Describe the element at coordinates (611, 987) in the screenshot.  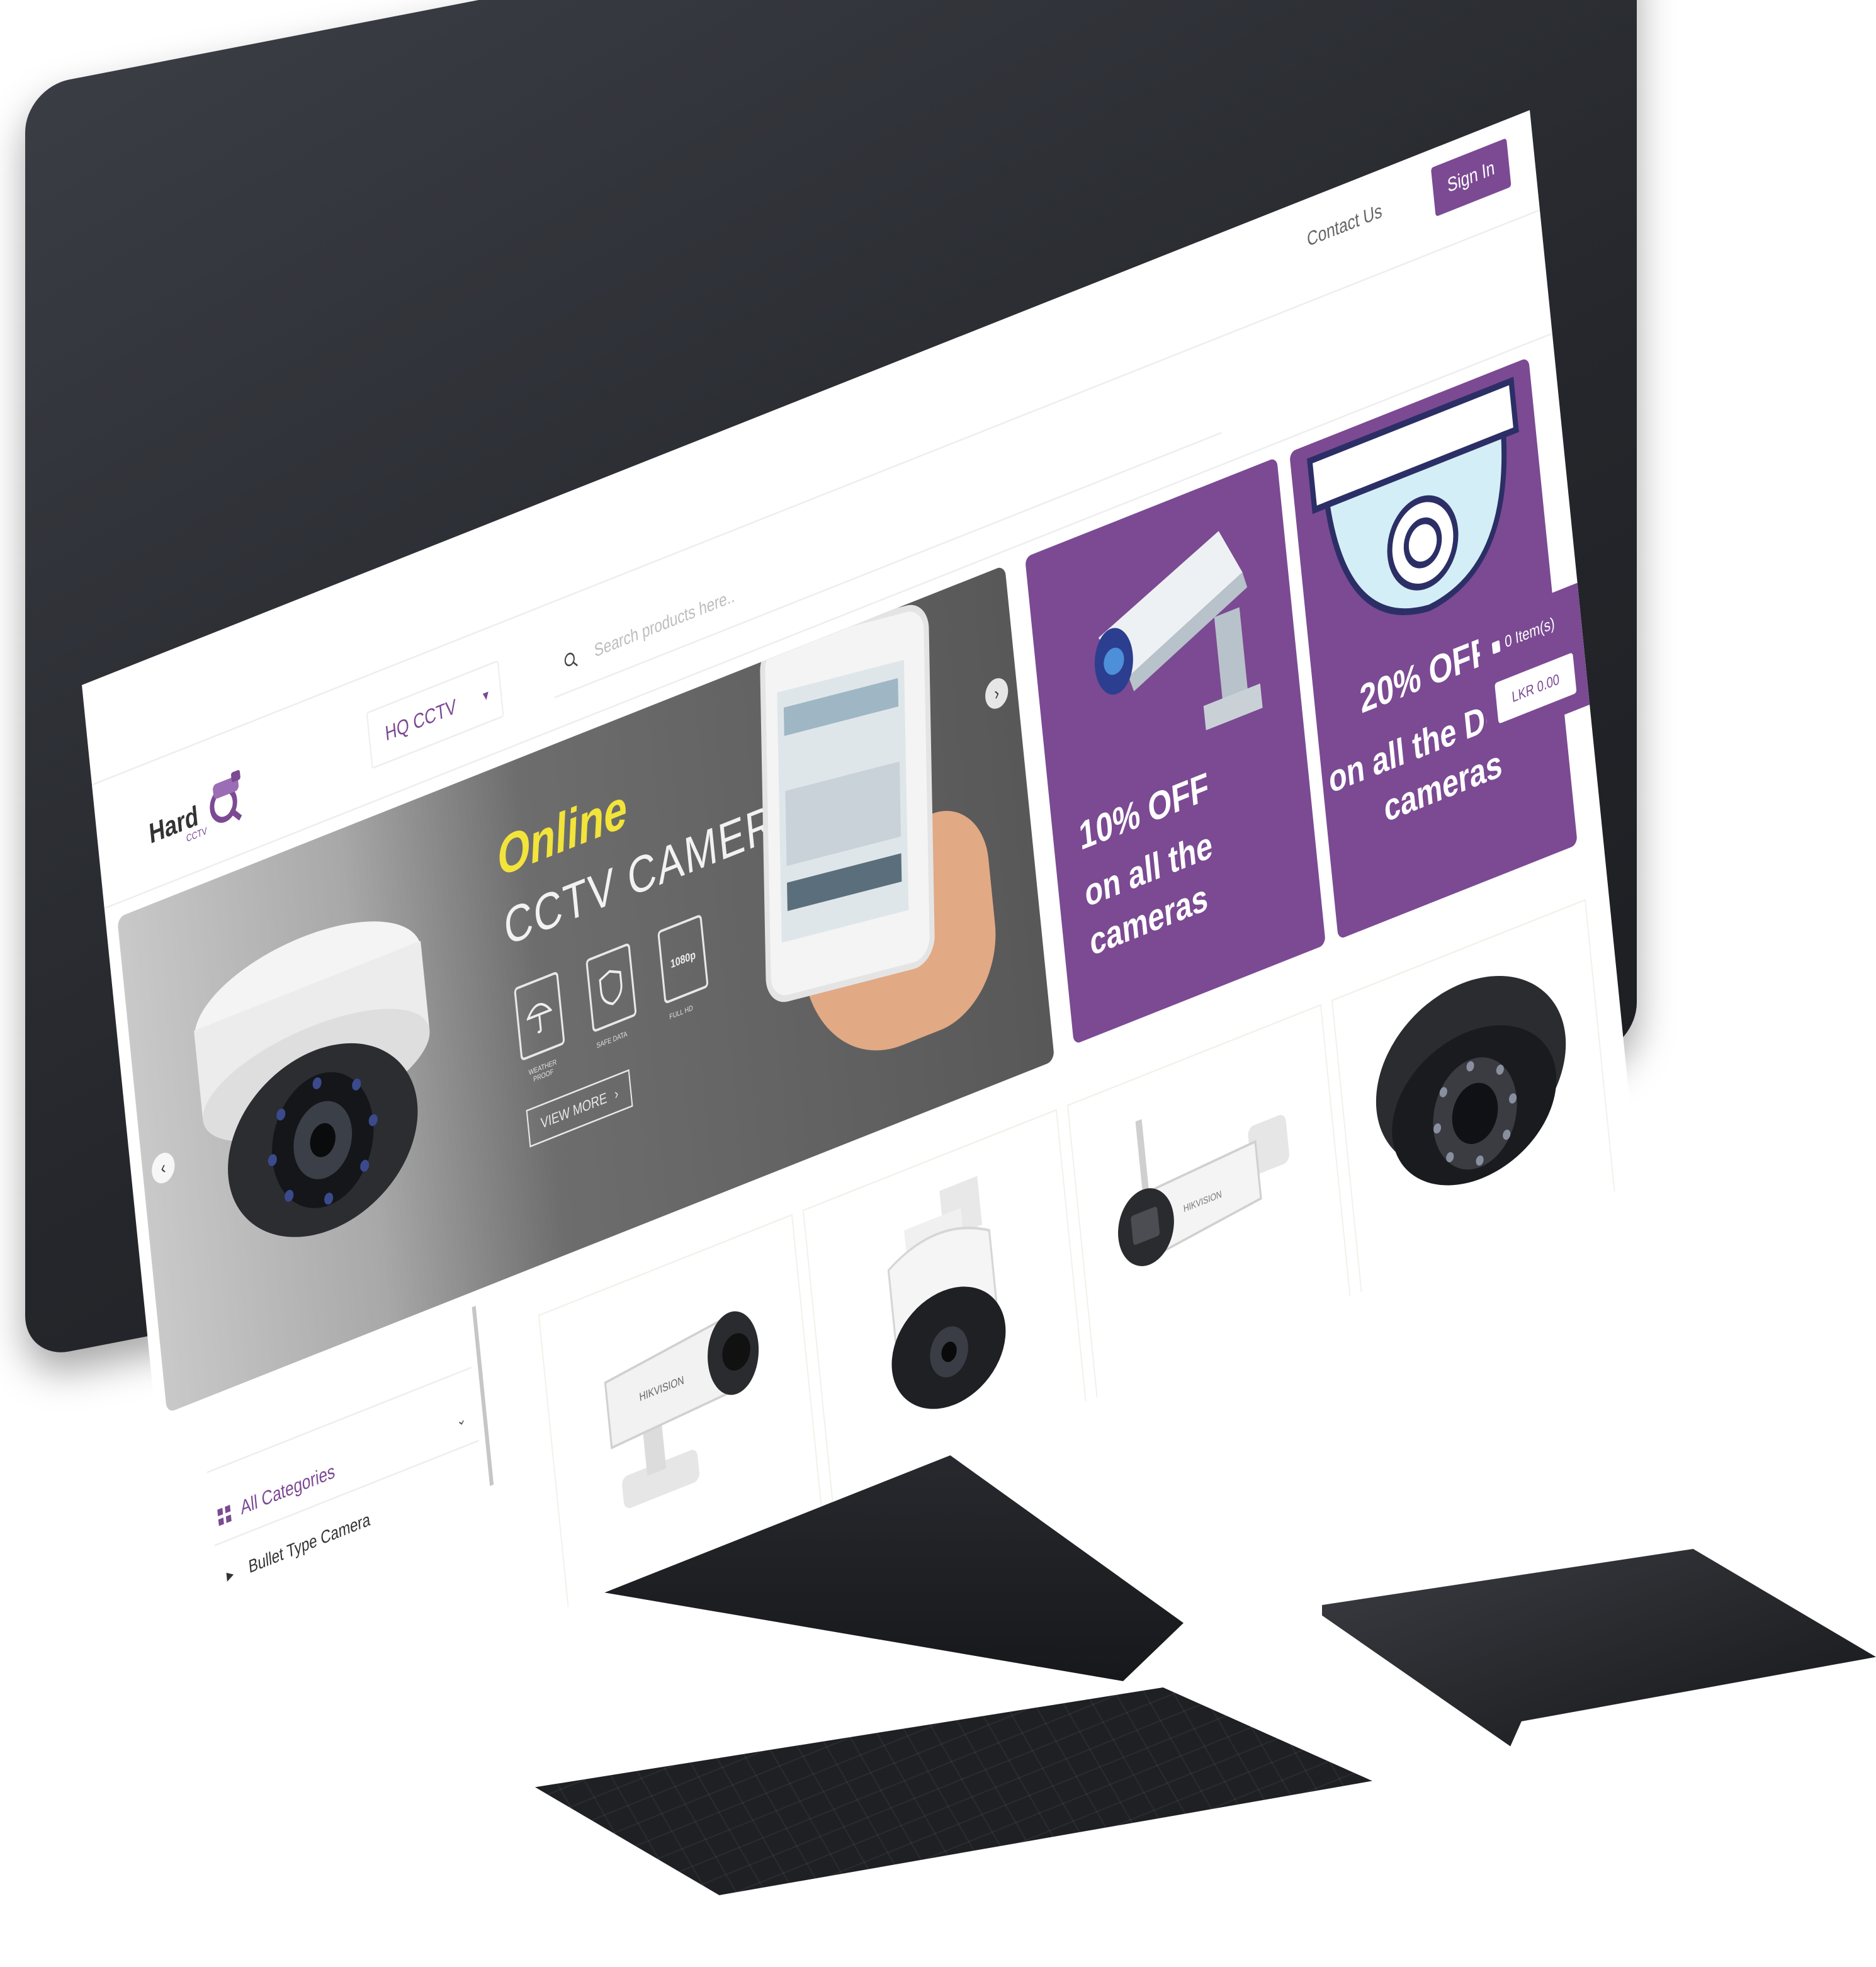
I see `shield-icon` at that location.